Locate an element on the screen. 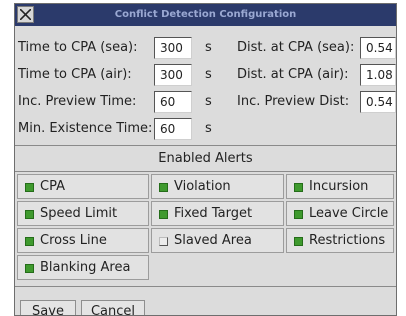 The height and width of the screenshot is (316, 406). close-button is located at coordinates (25, 14).